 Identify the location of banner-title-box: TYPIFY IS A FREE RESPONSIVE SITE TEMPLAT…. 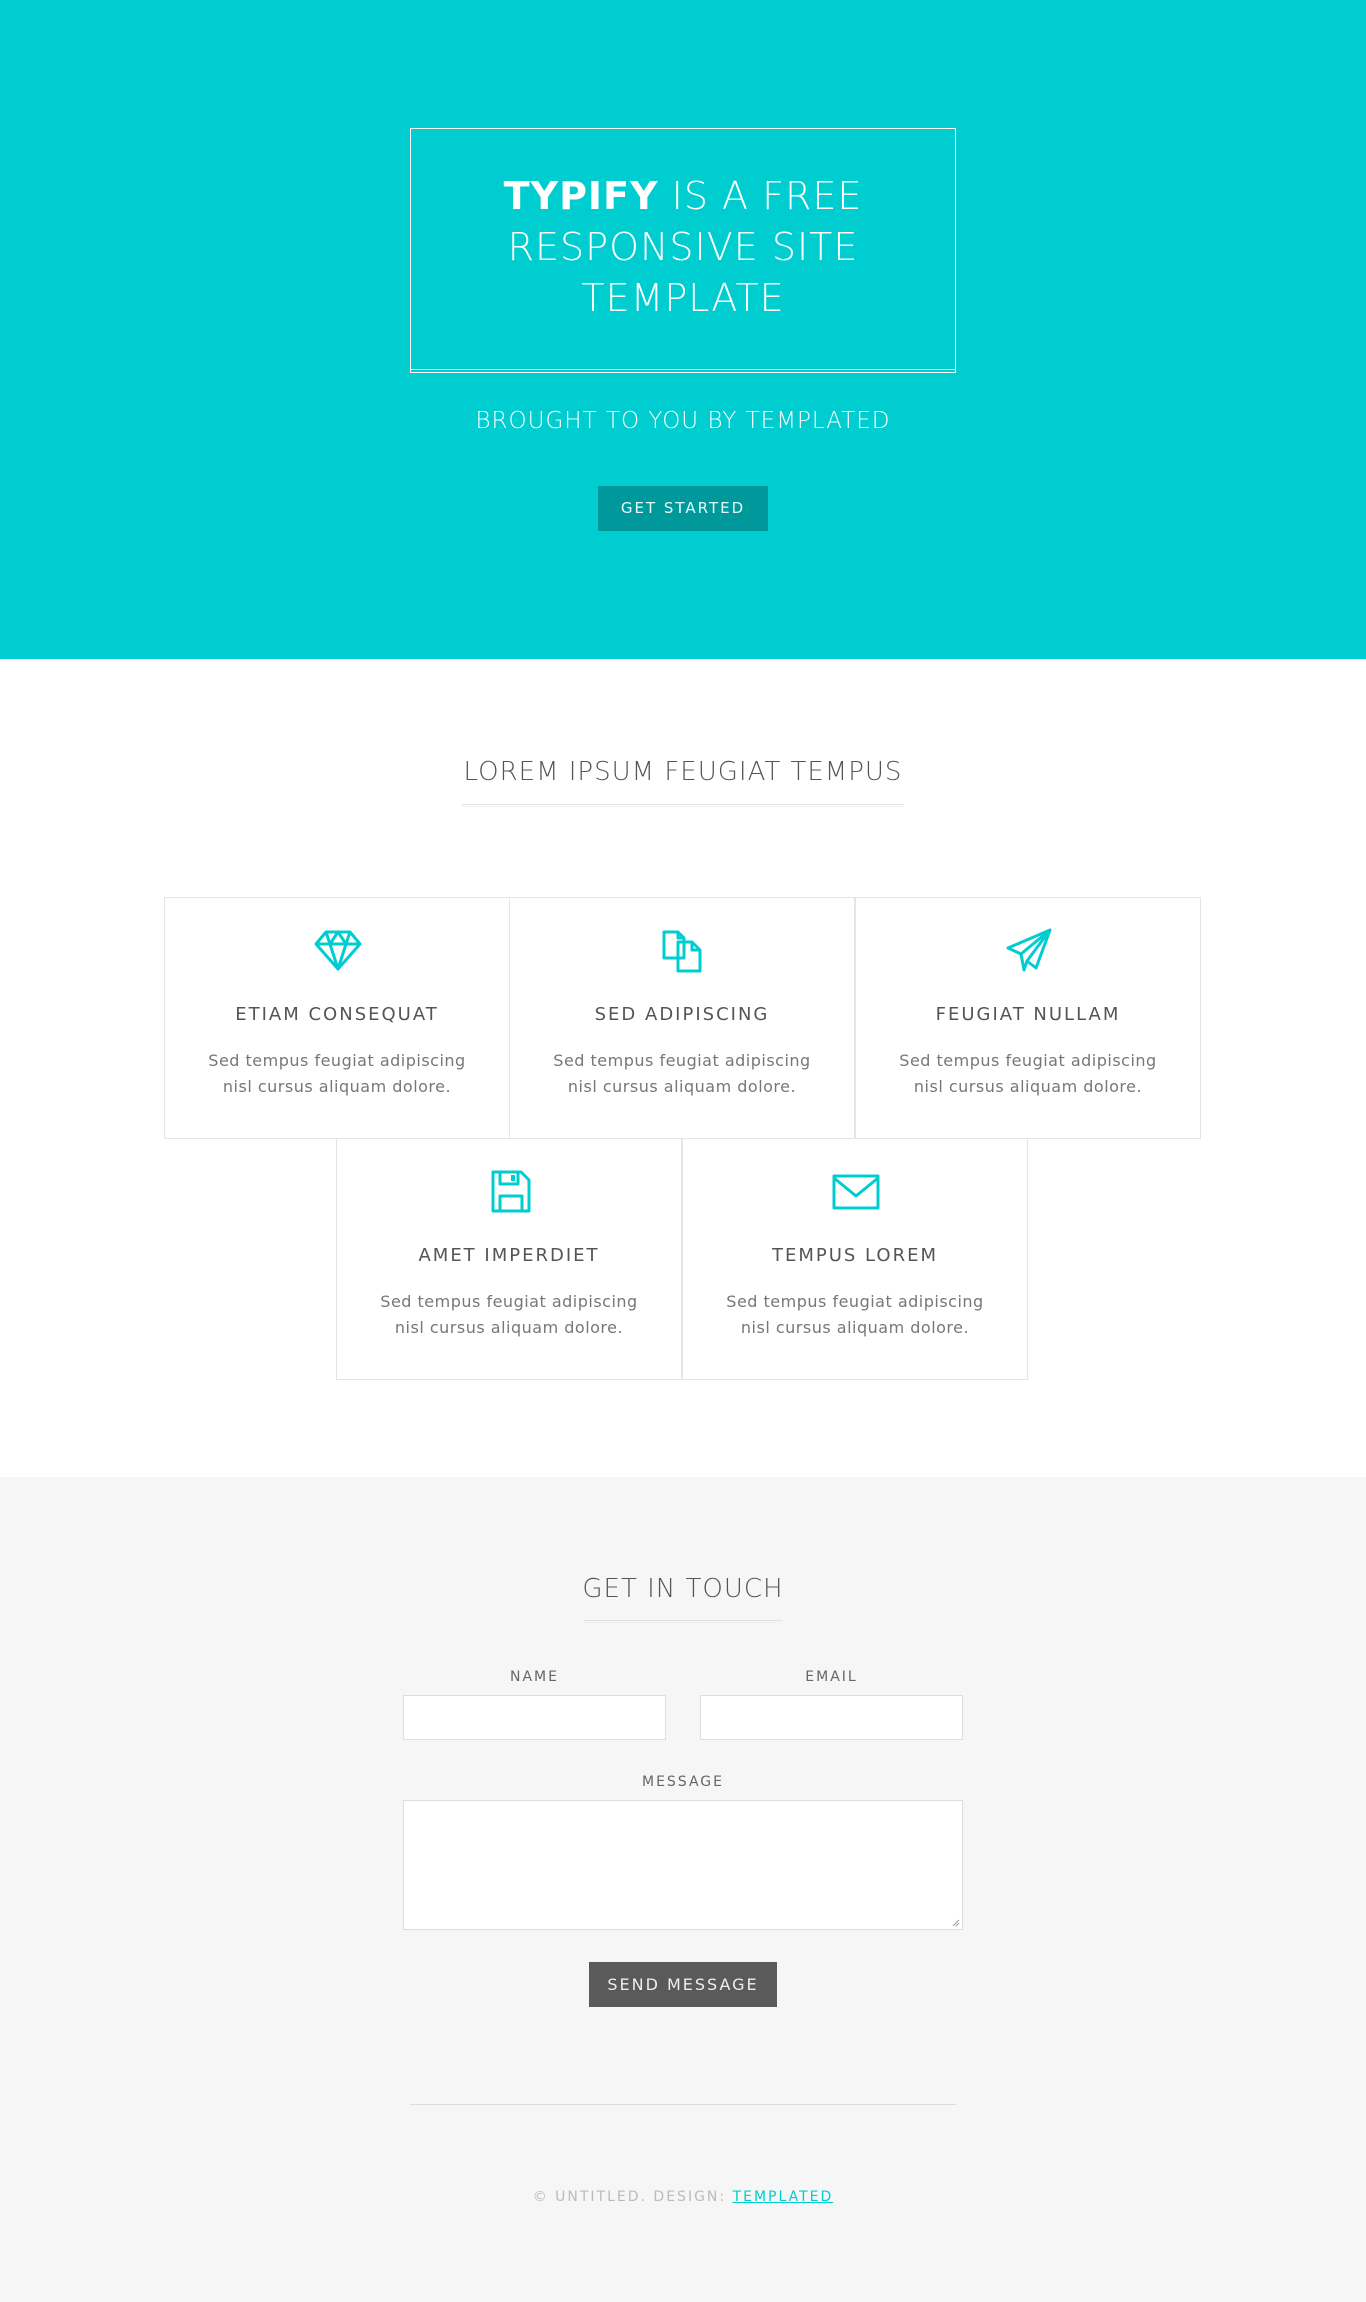
(683, 250).